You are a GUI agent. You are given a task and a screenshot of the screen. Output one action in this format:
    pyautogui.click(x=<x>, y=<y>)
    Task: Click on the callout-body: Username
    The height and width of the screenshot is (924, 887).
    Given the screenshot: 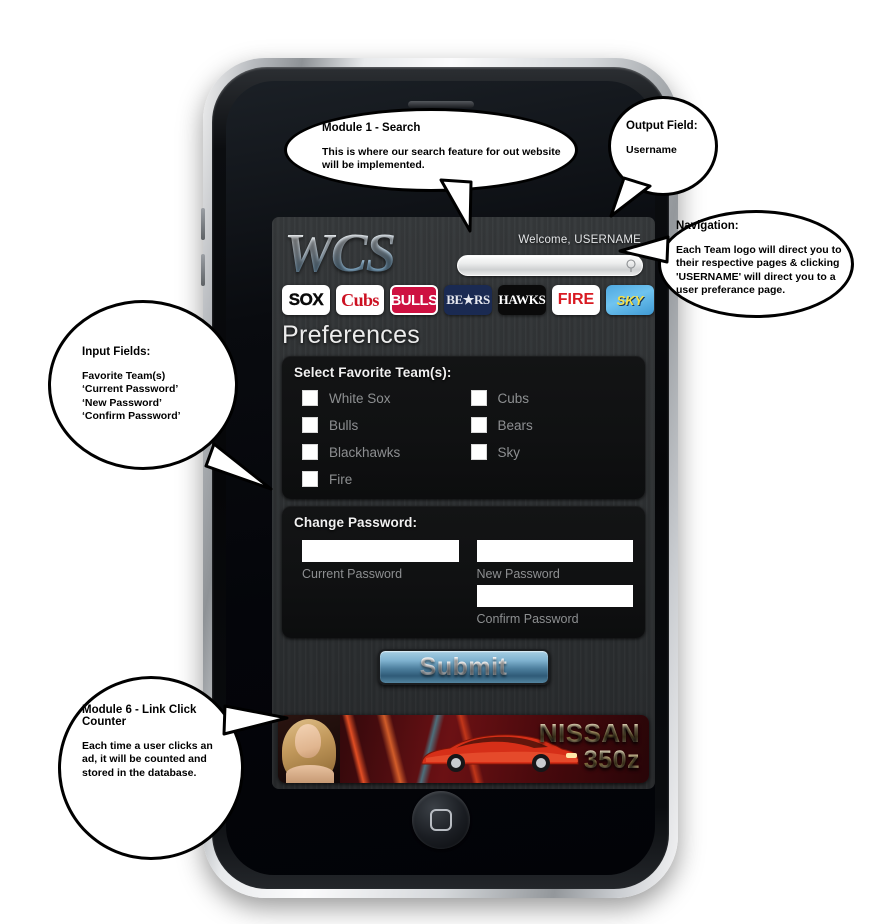 What is the action you would take?
    pyautogui.click(x=651, y=150)
    